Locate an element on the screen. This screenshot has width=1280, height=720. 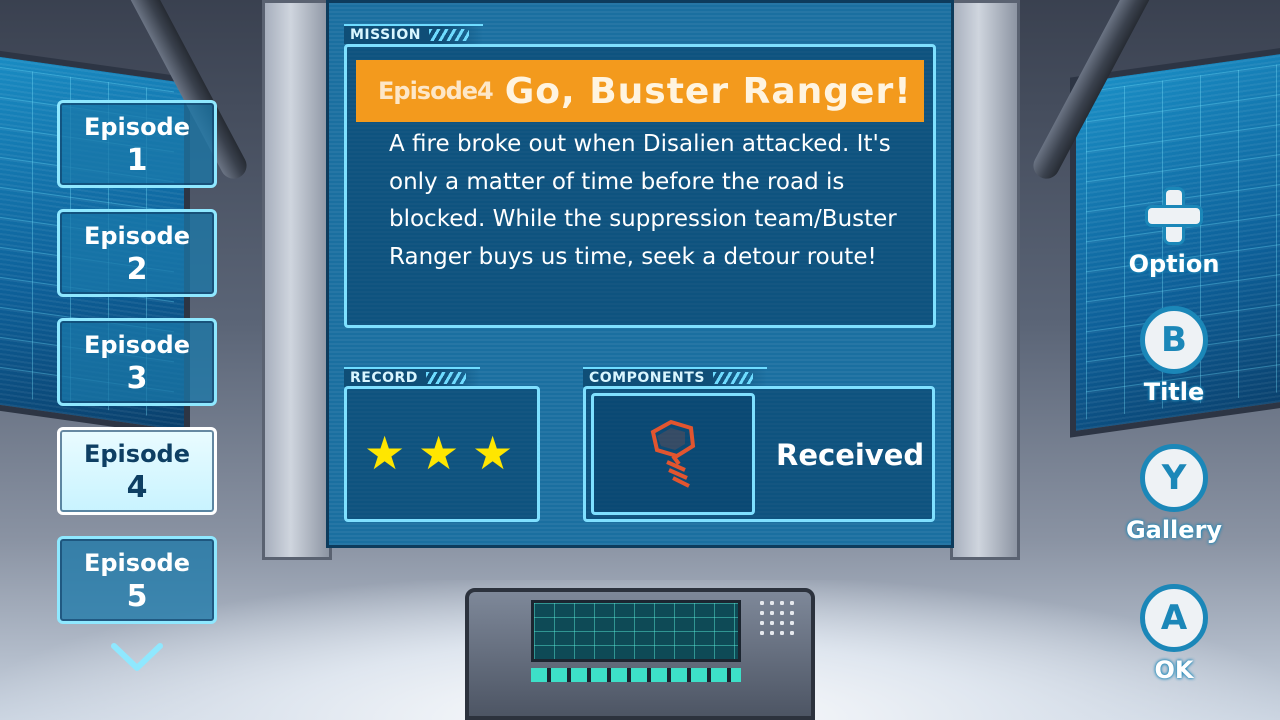
mission-title-bar: Episode4 Go, Buster Ranger! is located at coordinates (640, 91).